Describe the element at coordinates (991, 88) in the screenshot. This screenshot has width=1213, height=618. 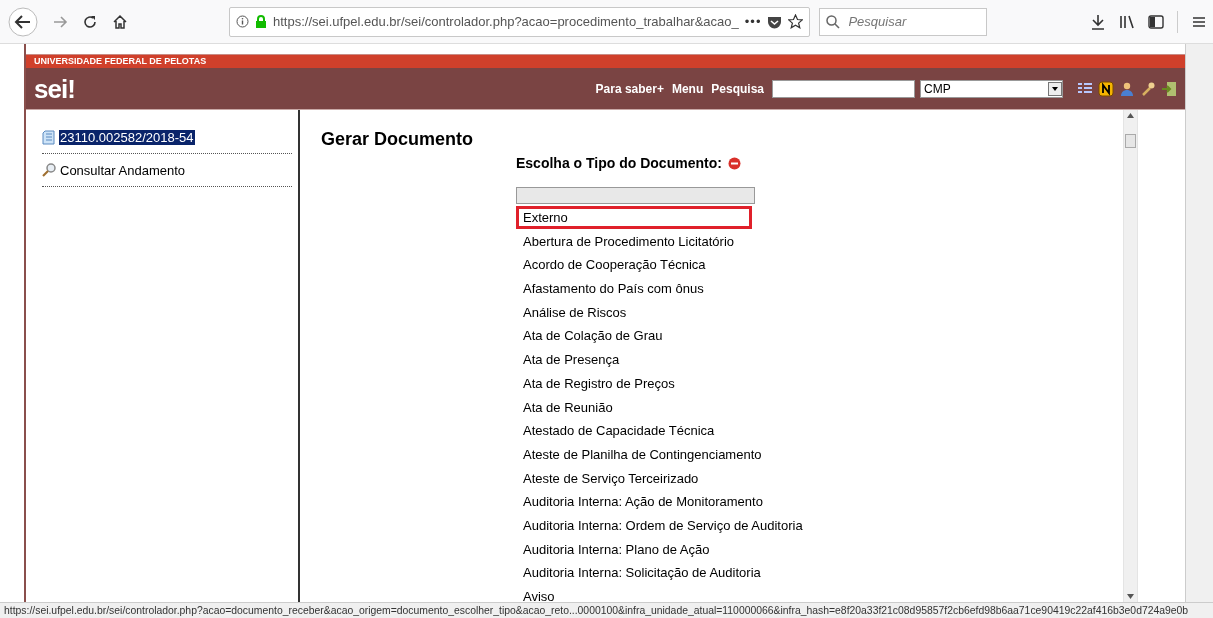
I see `unit-select: CMP` at that location.